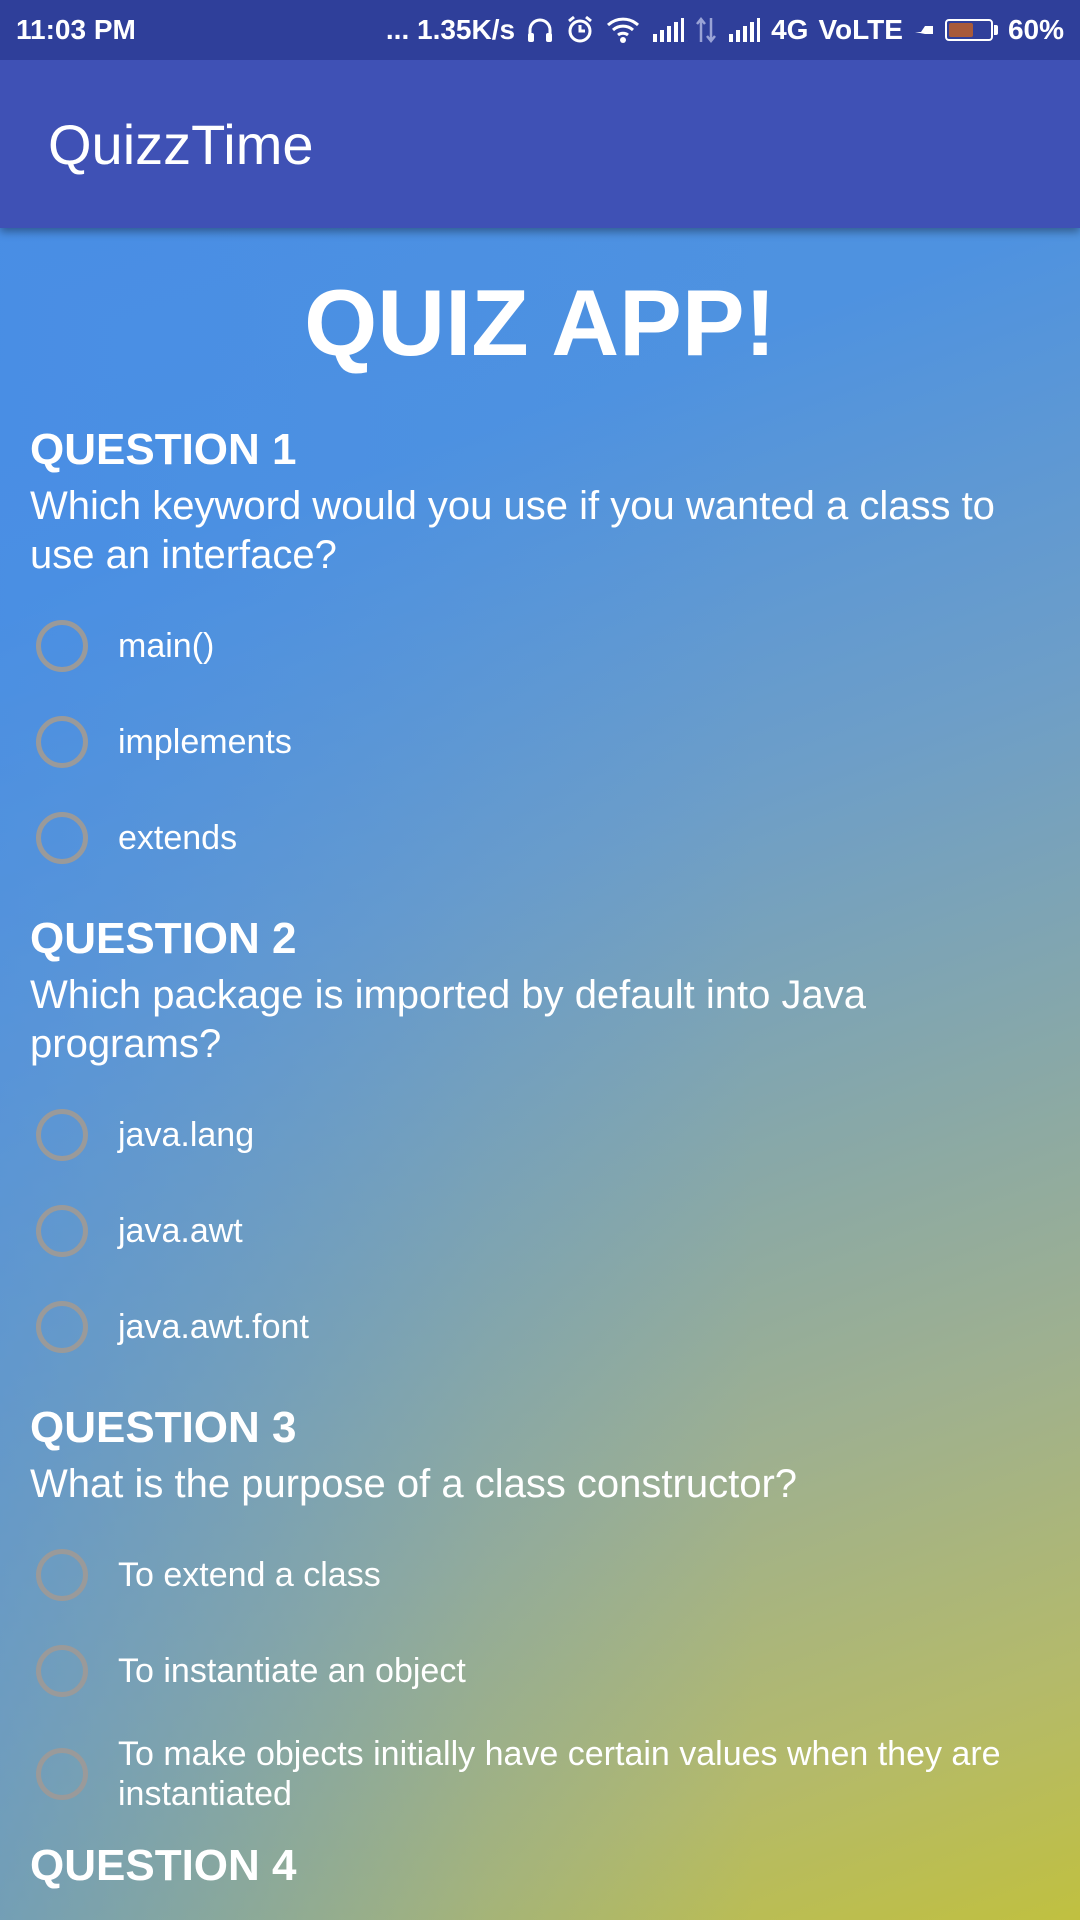  Describe the element at coordinates (545, 646) in the screenshot. I see `radio-option: main()` at that location.